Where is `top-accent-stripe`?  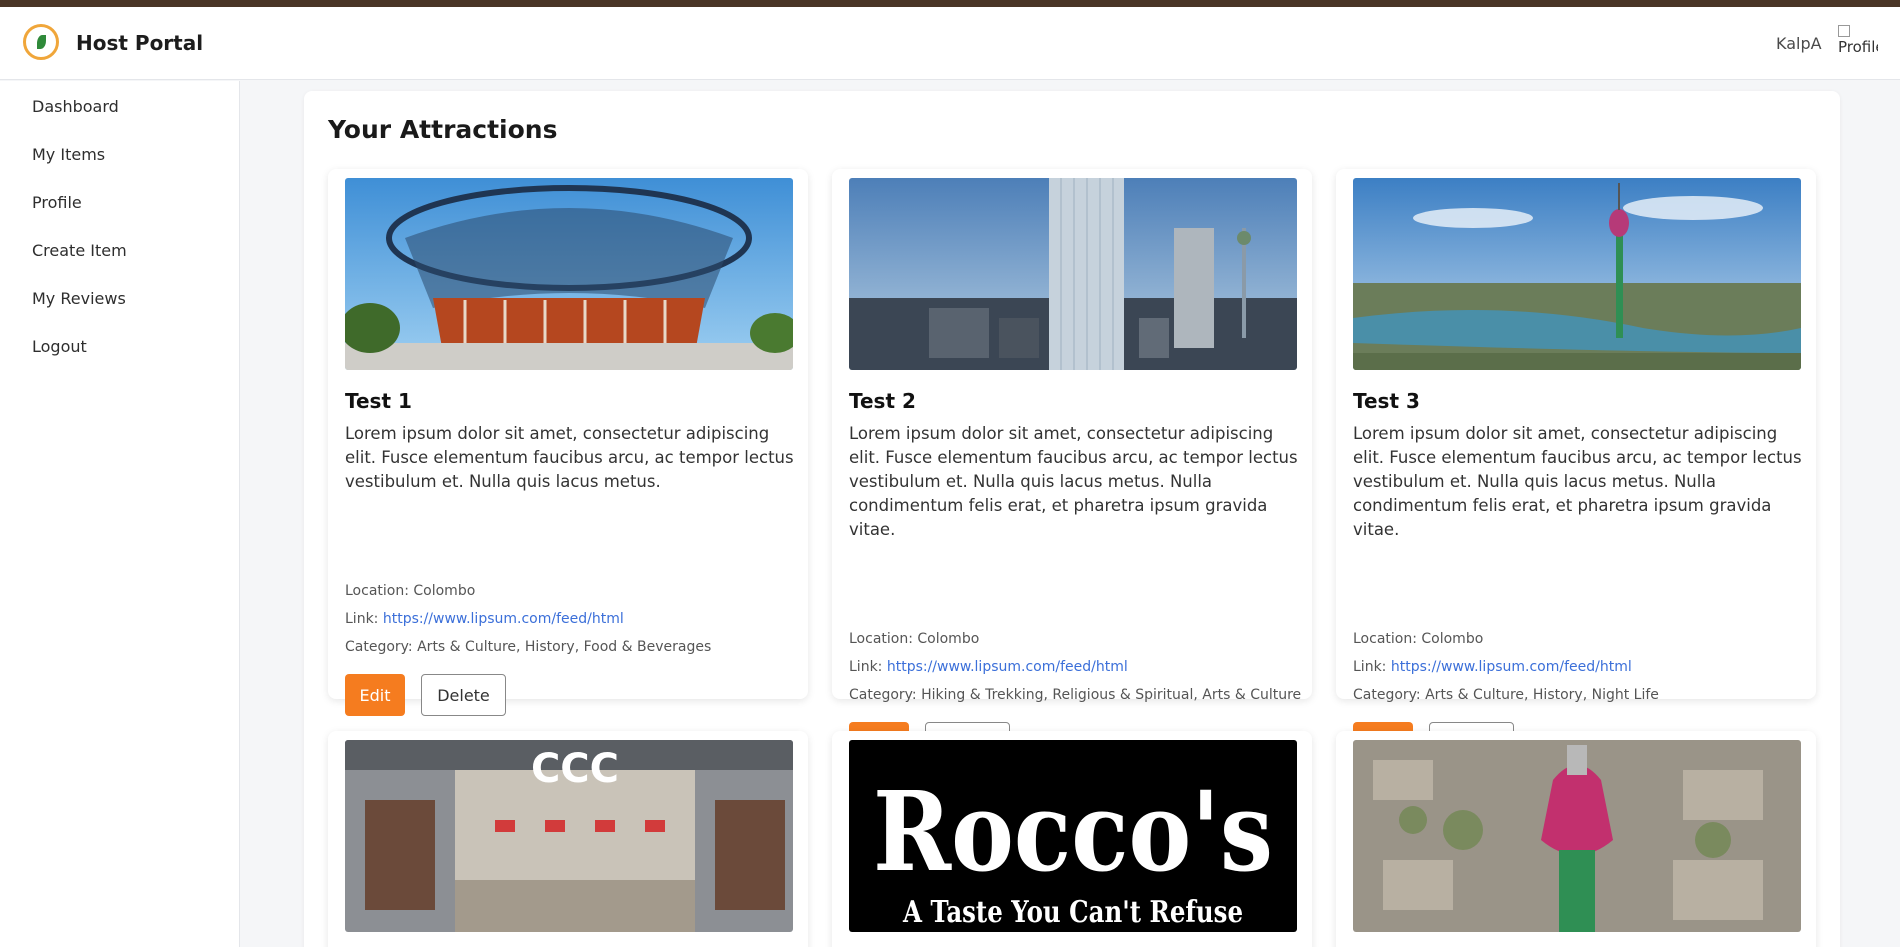
top-accent-stripe is located at coordinates (950, 3).